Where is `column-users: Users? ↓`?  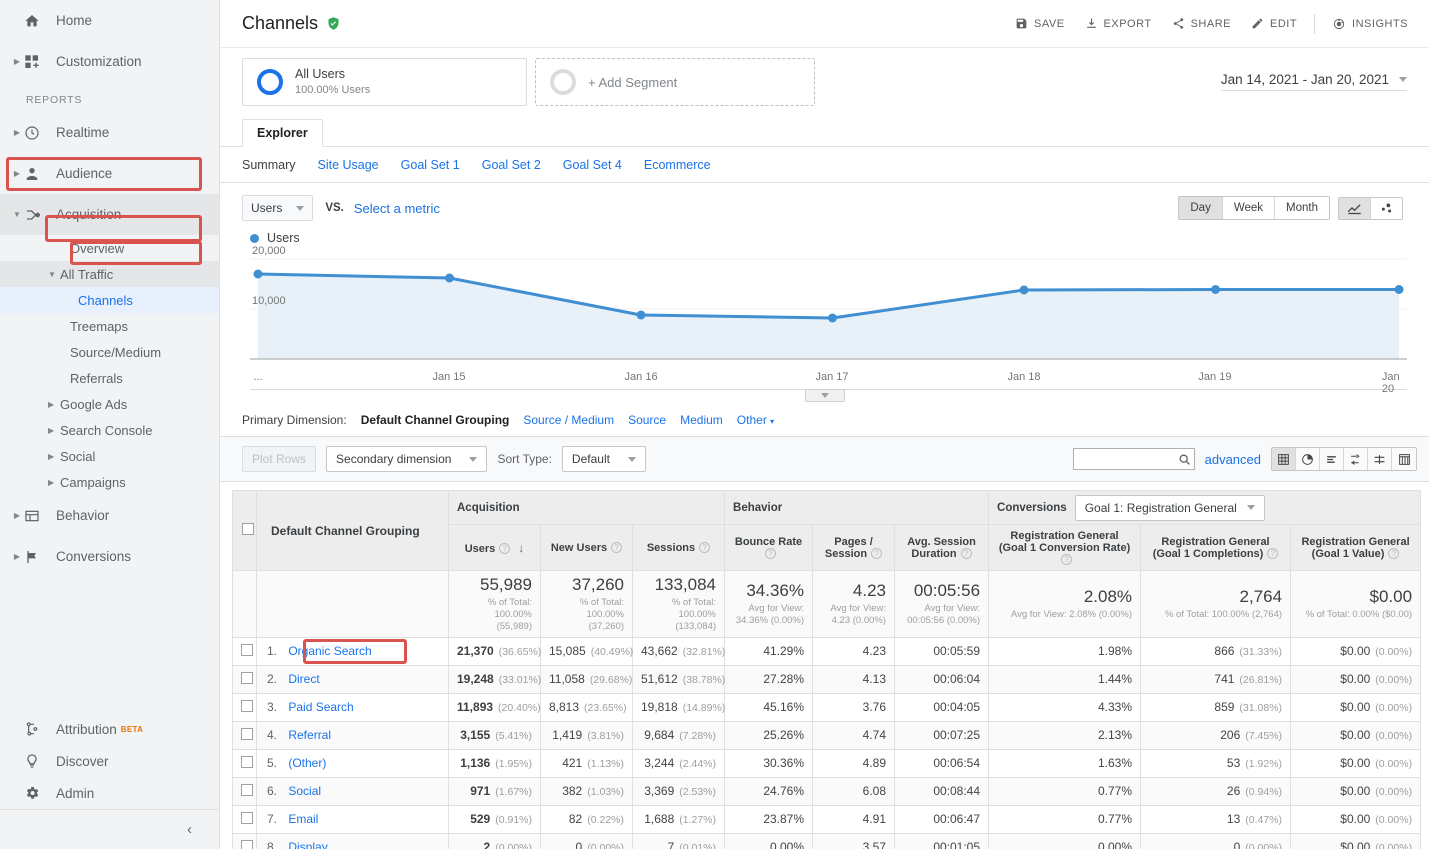
column-users: Users? ↓ is located at coordinates (494, 547).